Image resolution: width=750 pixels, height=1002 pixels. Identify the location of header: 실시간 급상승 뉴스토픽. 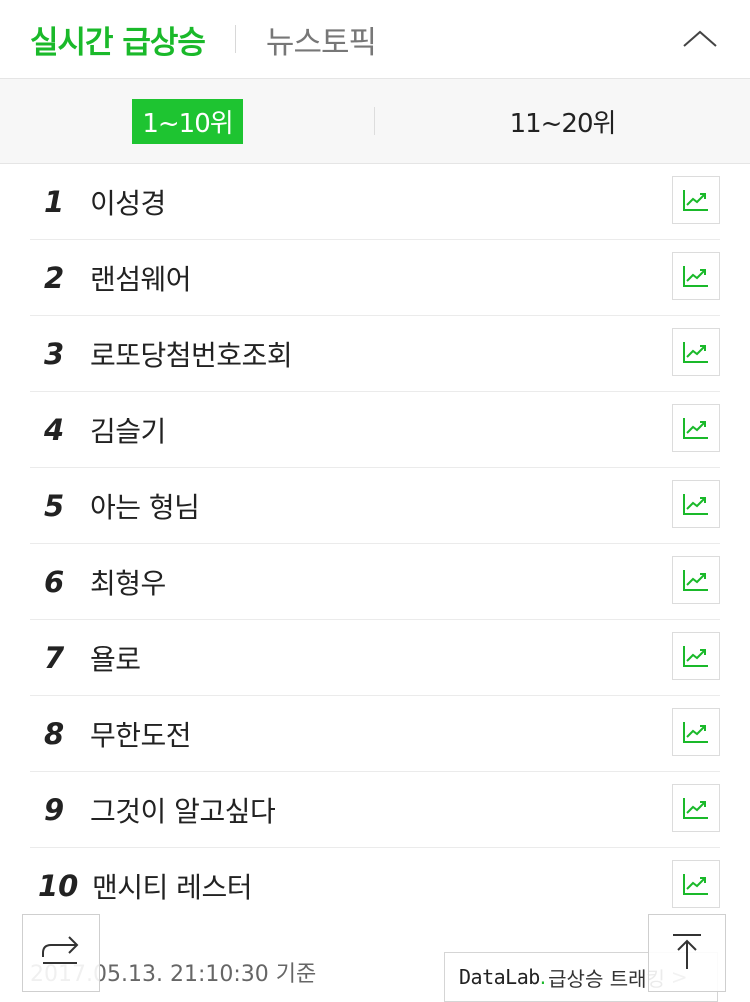
(375, 39).